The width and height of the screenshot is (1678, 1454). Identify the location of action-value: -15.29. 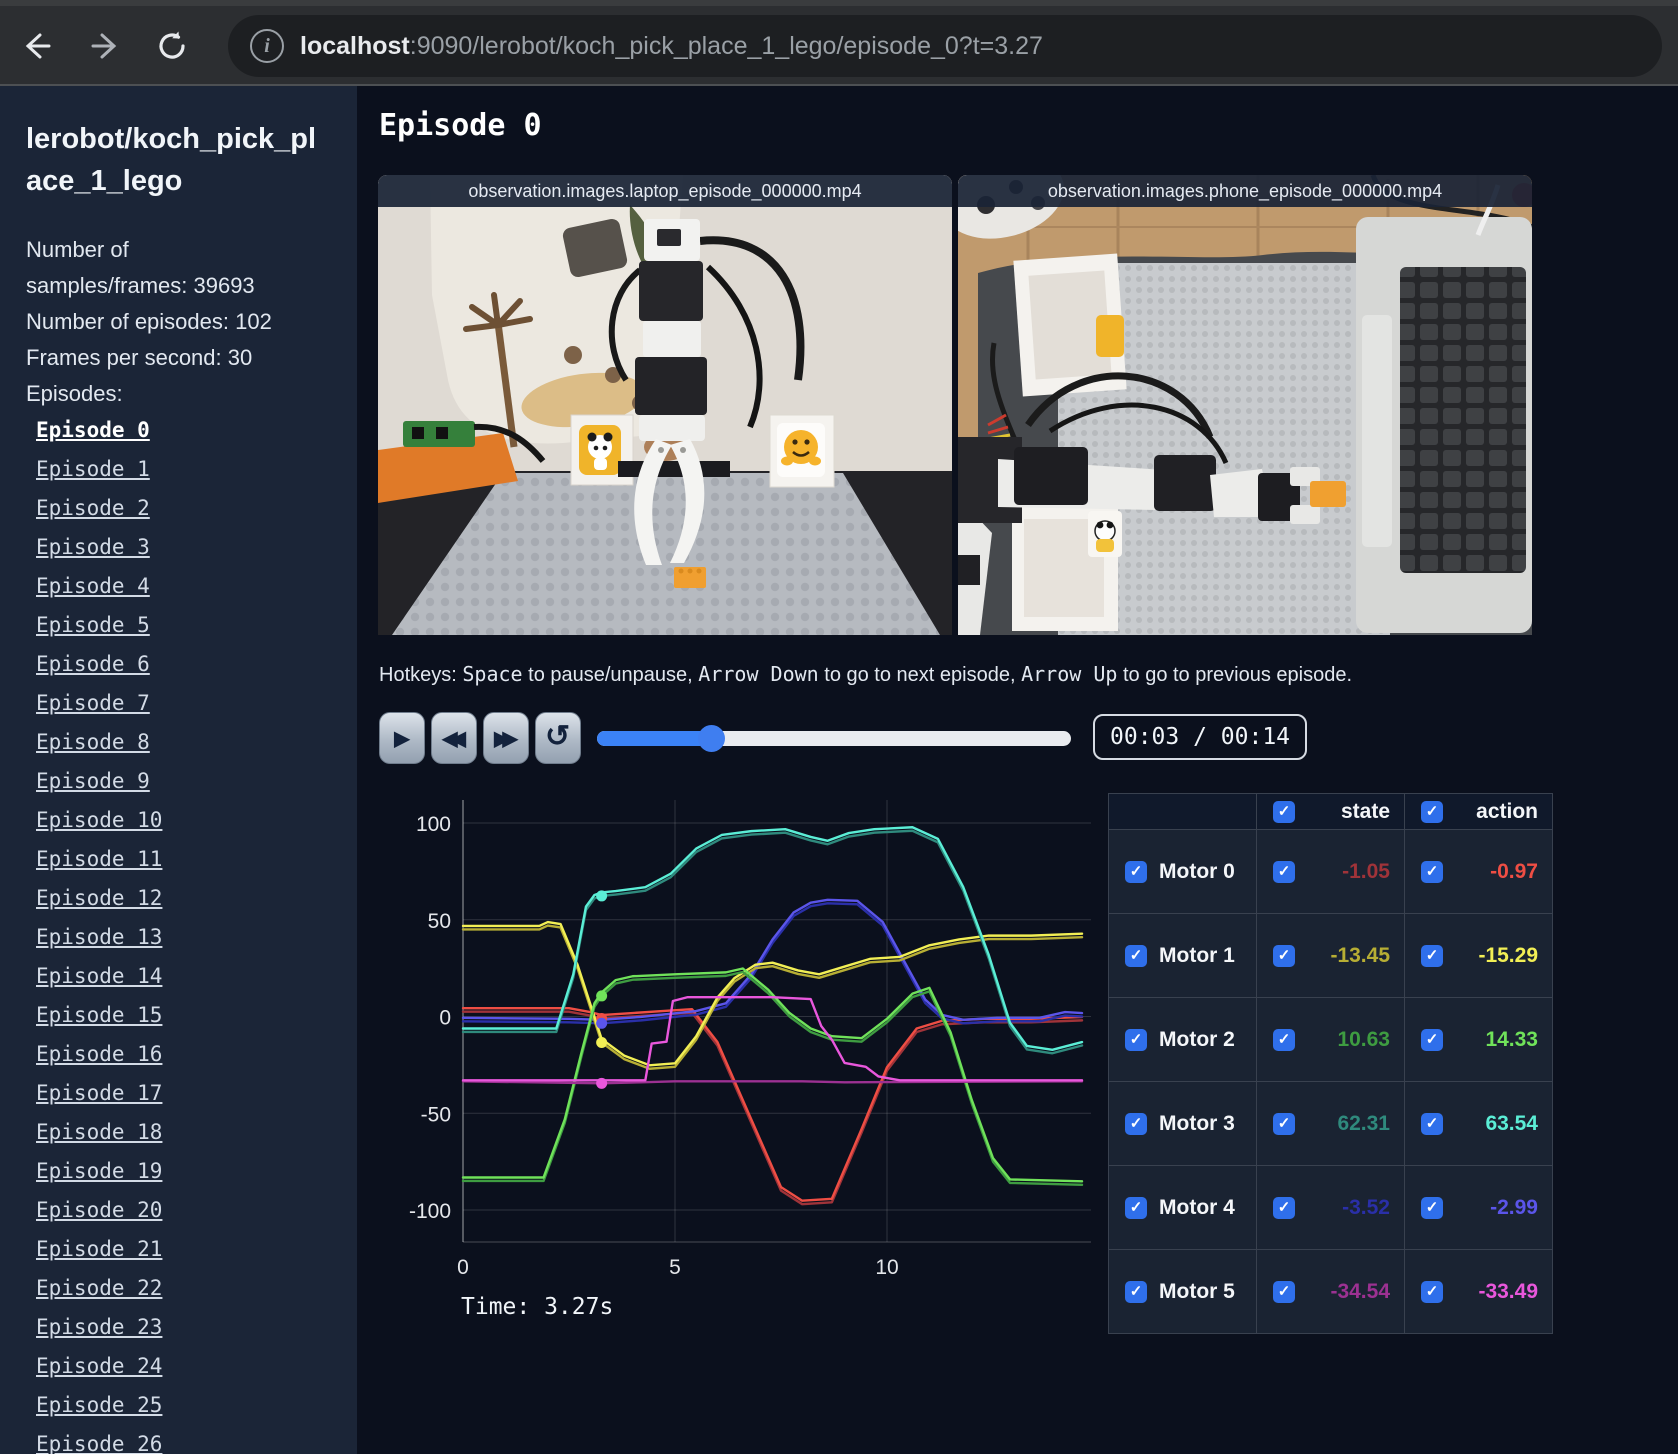
(1508, 955).